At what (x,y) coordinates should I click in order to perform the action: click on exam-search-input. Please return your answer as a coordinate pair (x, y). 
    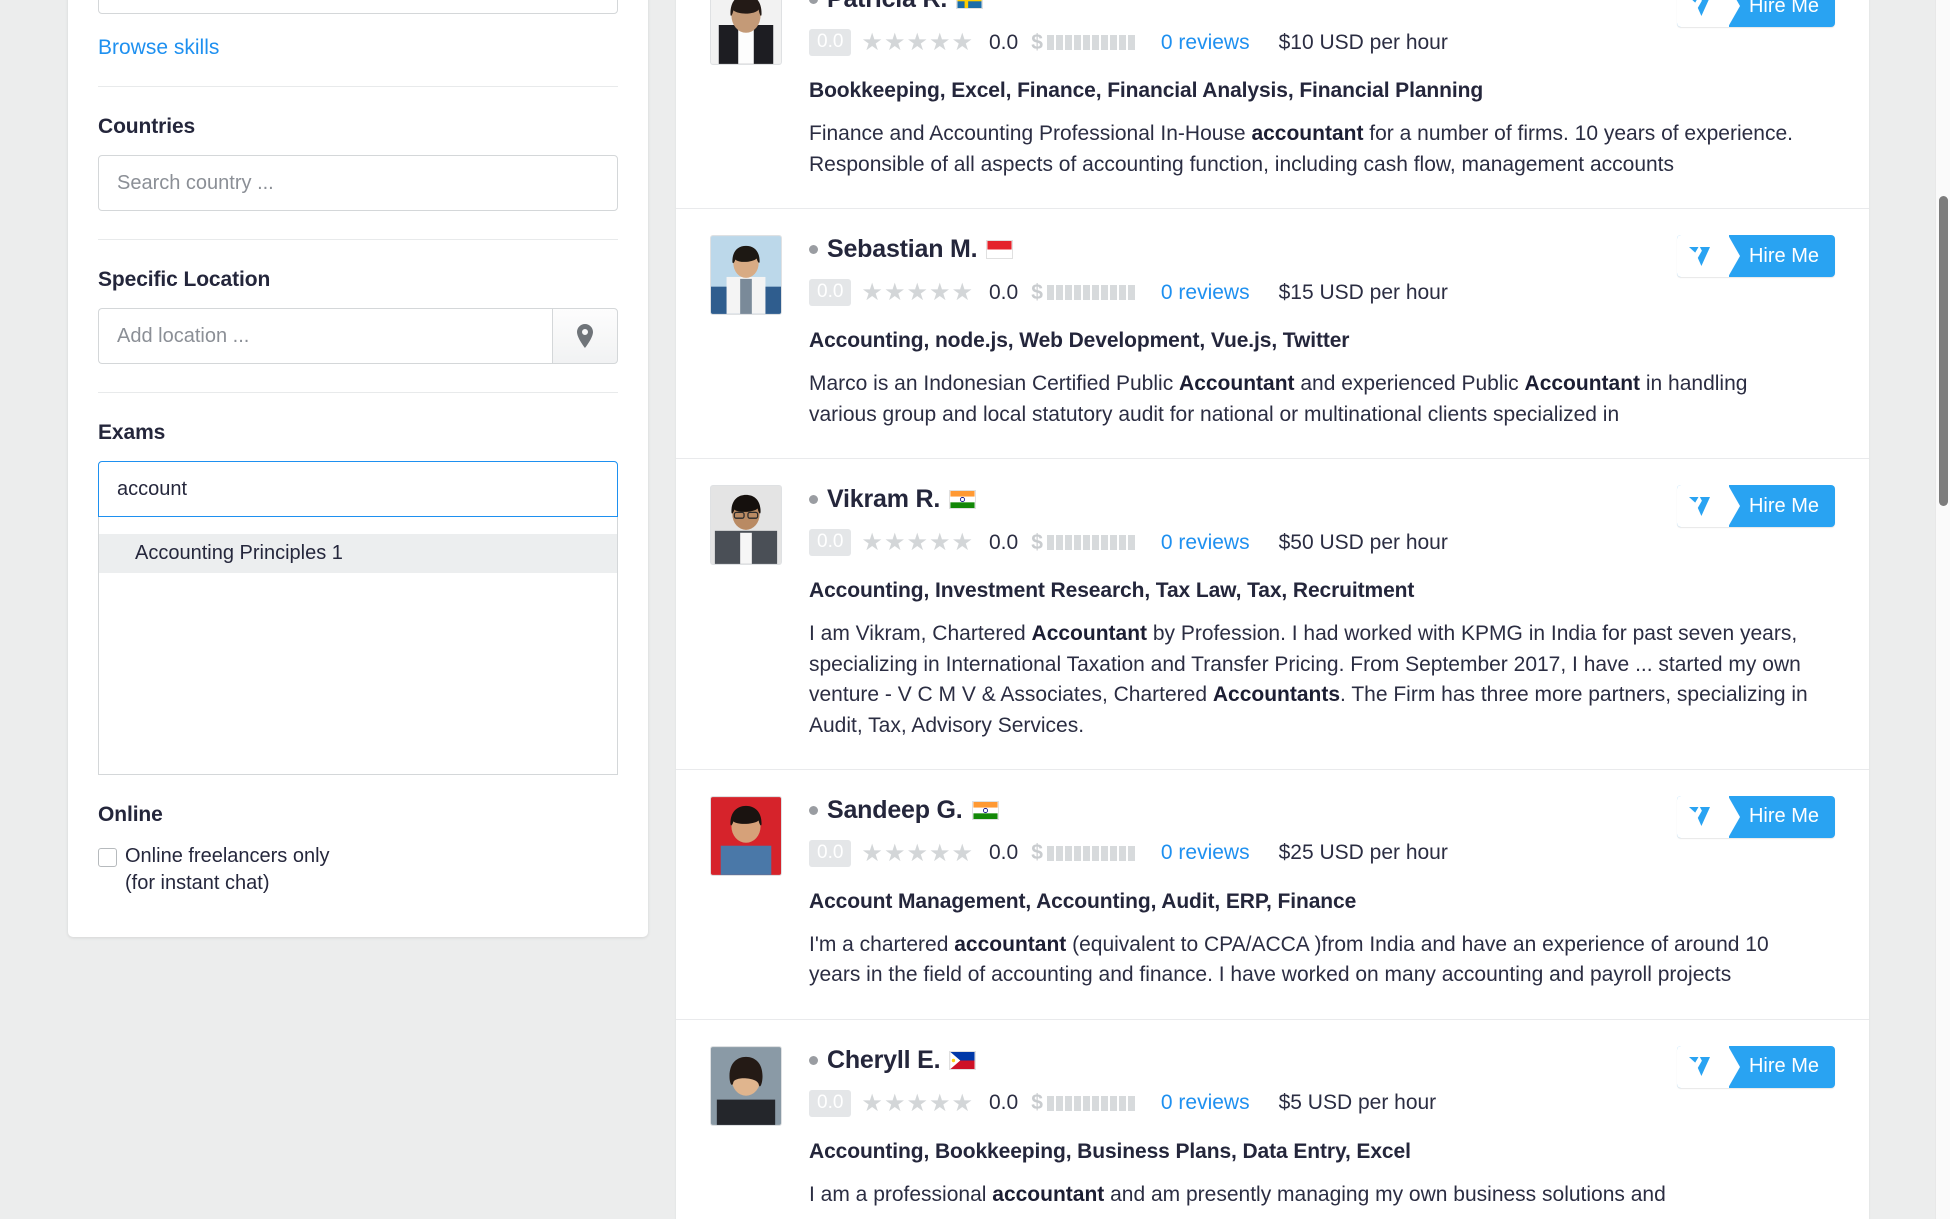
    Looking at the image, I should click on (358, 489).